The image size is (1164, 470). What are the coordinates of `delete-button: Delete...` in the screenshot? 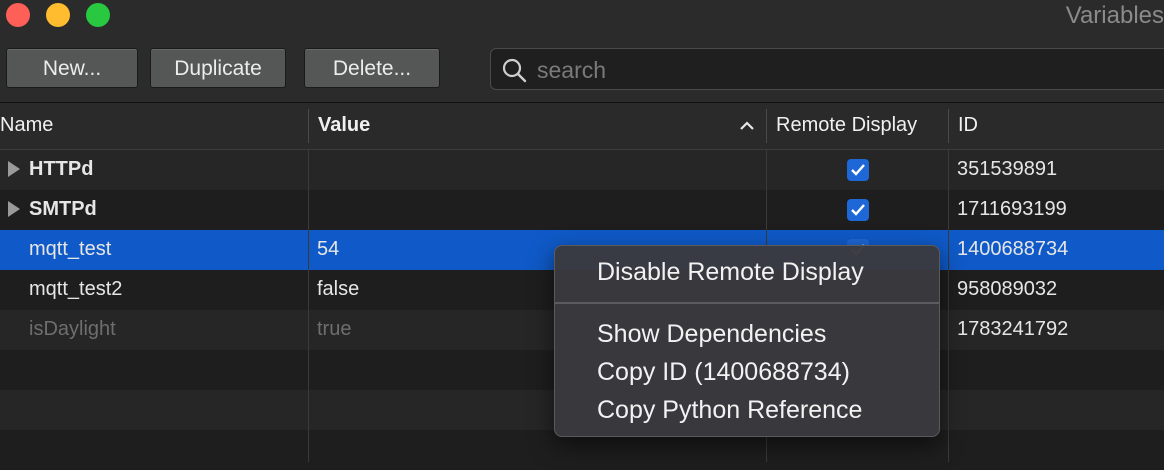 It's located at (372, 68).